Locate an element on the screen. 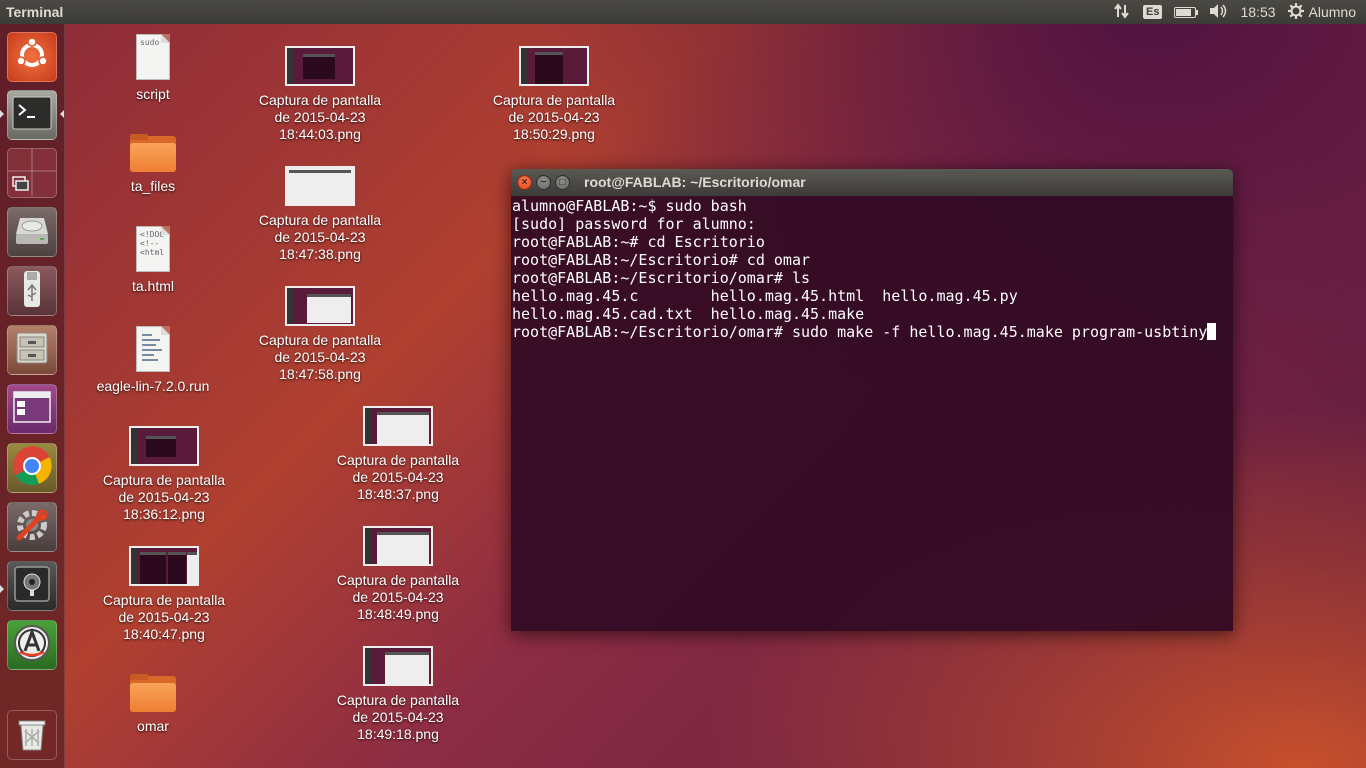  workspace-icon is located at coordinates (32, 173).